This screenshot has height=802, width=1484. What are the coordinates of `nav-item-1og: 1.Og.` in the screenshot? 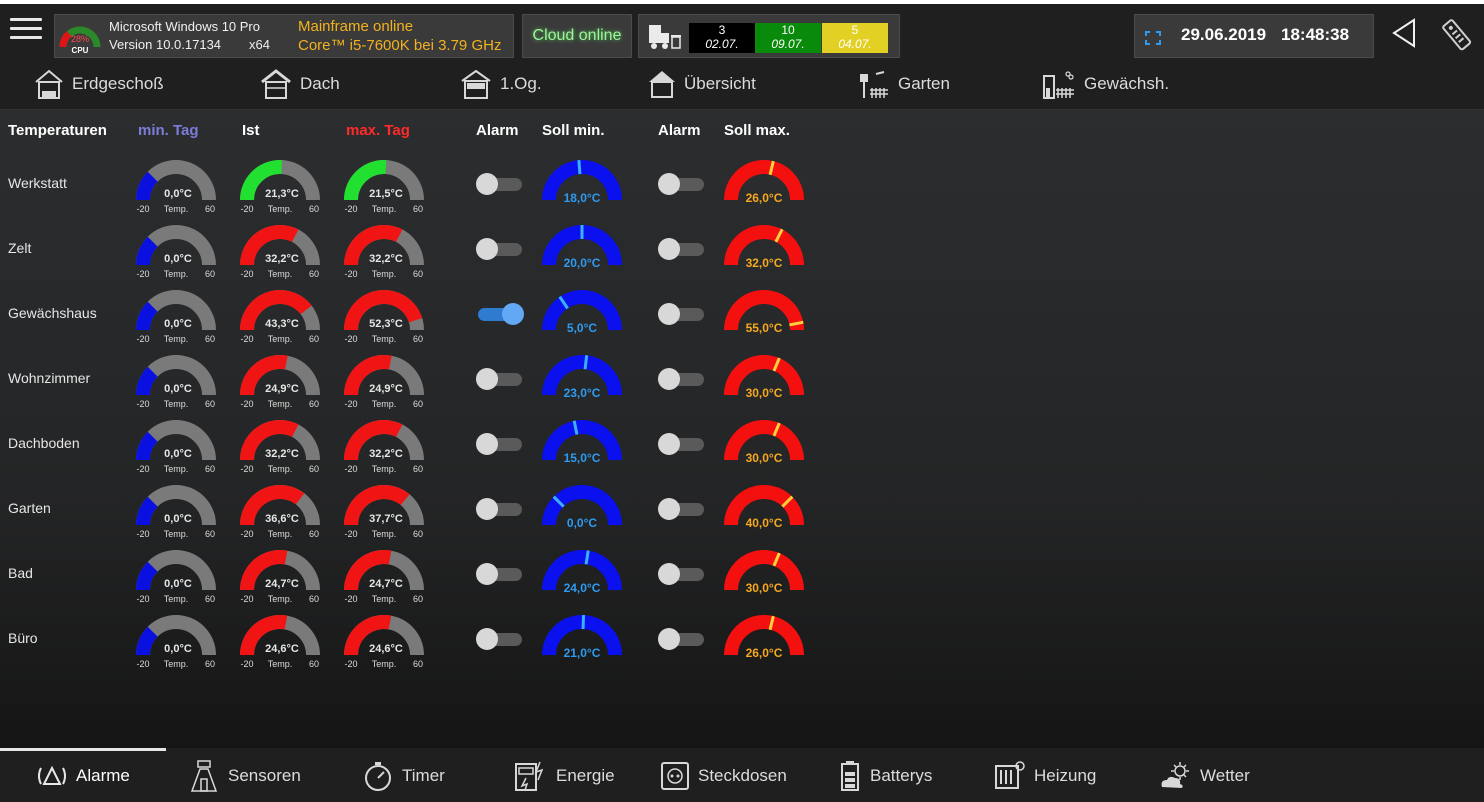 It's located at (501, 84).